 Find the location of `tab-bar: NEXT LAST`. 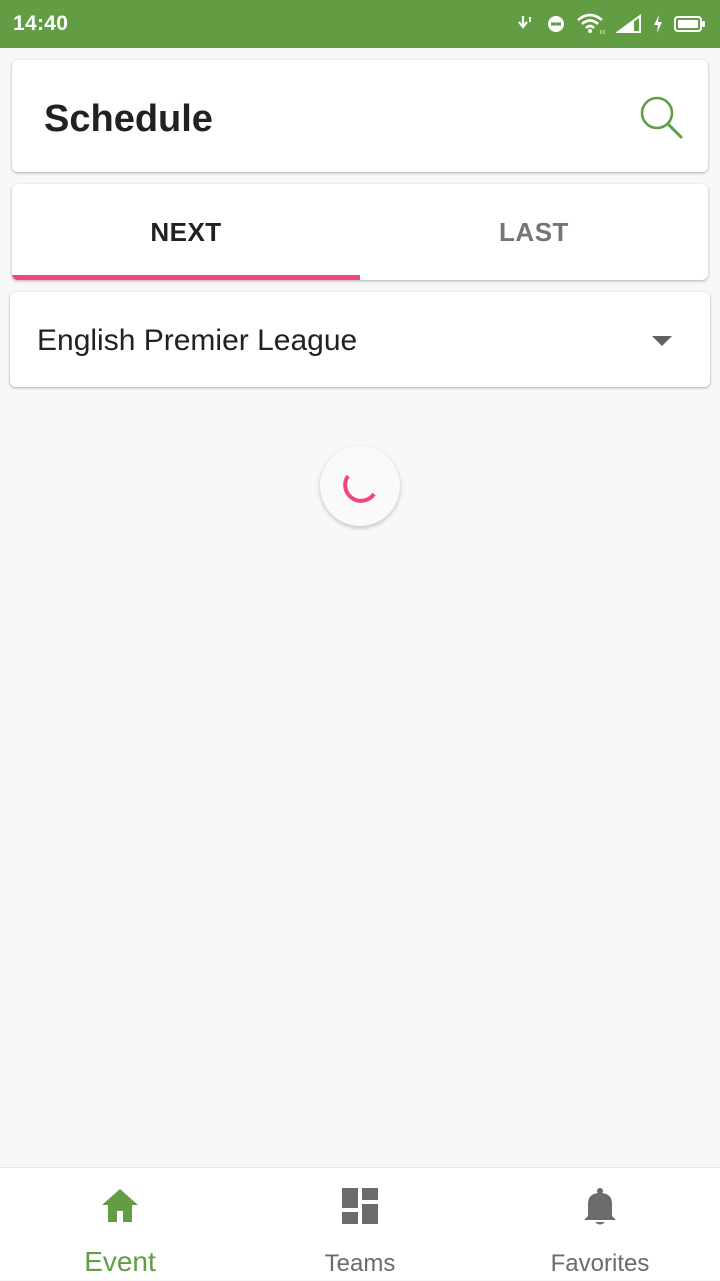

tab-bar: NEXT LAST is located at coordinates (360, 232).